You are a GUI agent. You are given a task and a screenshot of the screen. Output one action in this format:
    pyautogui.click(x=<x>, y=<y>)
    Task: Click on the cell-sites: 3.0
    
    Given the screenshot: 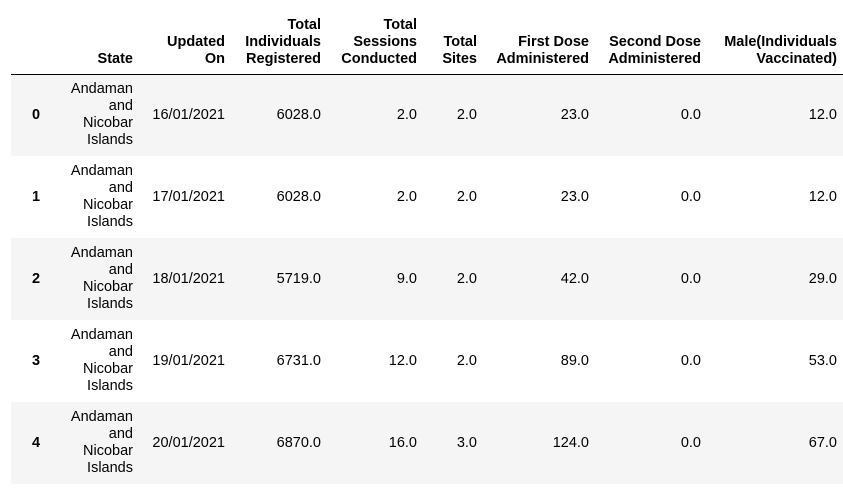 What is the action you would take?
    pyautogui.click(x=466, y=443)
    